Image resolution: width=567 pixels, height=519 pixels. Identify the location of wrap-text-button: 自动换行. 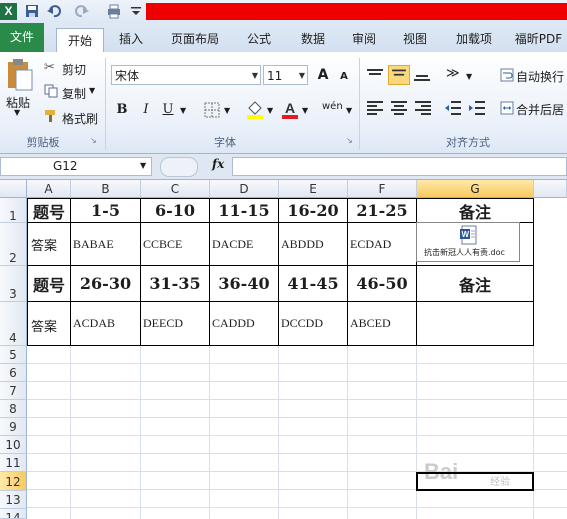
(540, 76).